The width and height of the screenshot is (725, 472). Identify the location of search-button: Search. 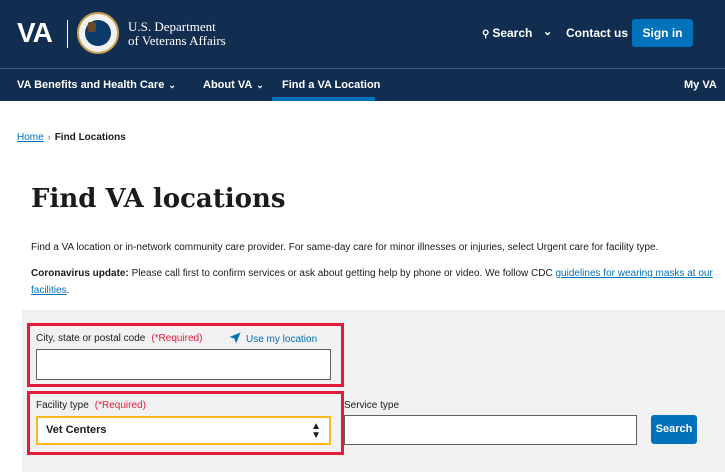
(674, 429).